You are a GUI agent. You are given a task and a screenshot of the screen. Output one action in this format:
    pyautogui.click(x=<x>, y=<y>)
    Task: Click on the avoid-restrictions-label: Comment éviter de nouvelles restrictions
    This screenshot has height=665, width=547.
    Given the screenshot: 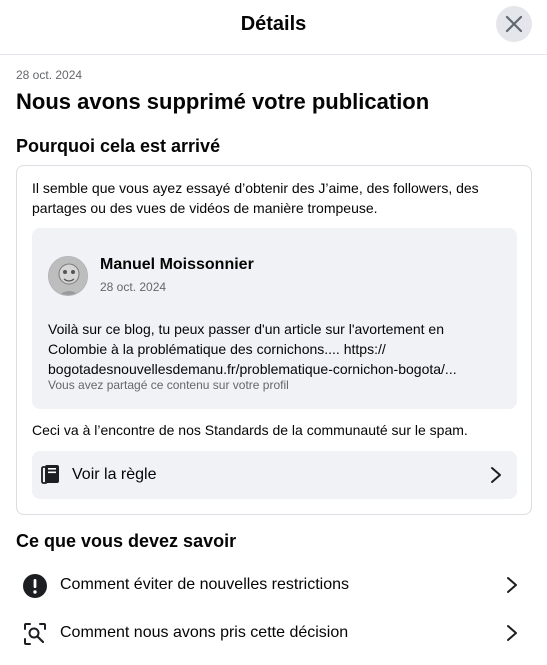 What is the action you would take?
    pyautogui.click(x=205, y=584)
    